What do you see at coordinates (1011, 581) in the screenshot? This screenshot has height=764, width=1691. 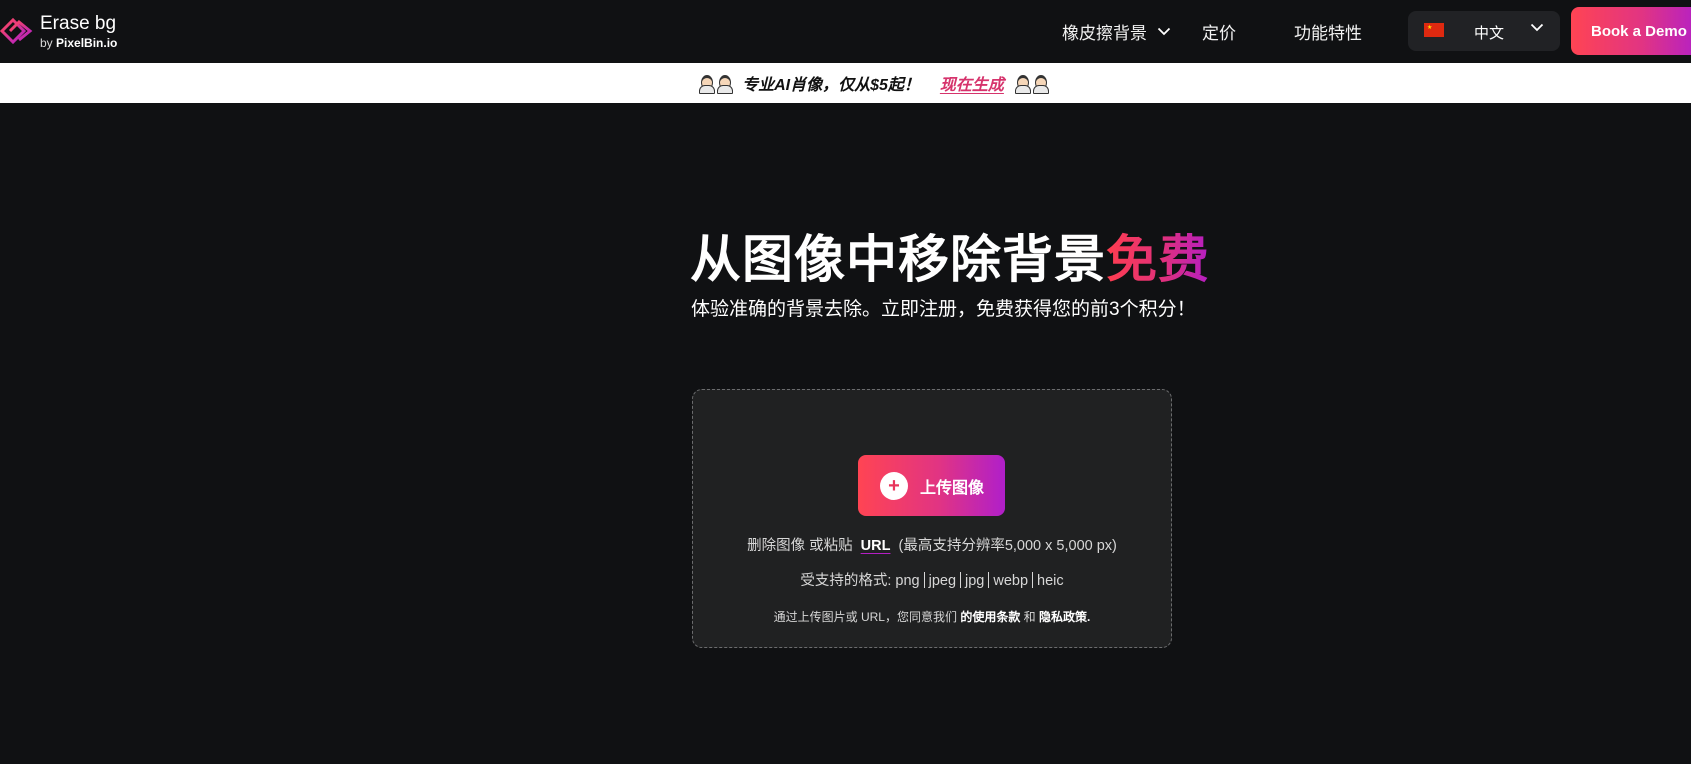 I see `format-item: webp` at bounding box center [1011, 581].